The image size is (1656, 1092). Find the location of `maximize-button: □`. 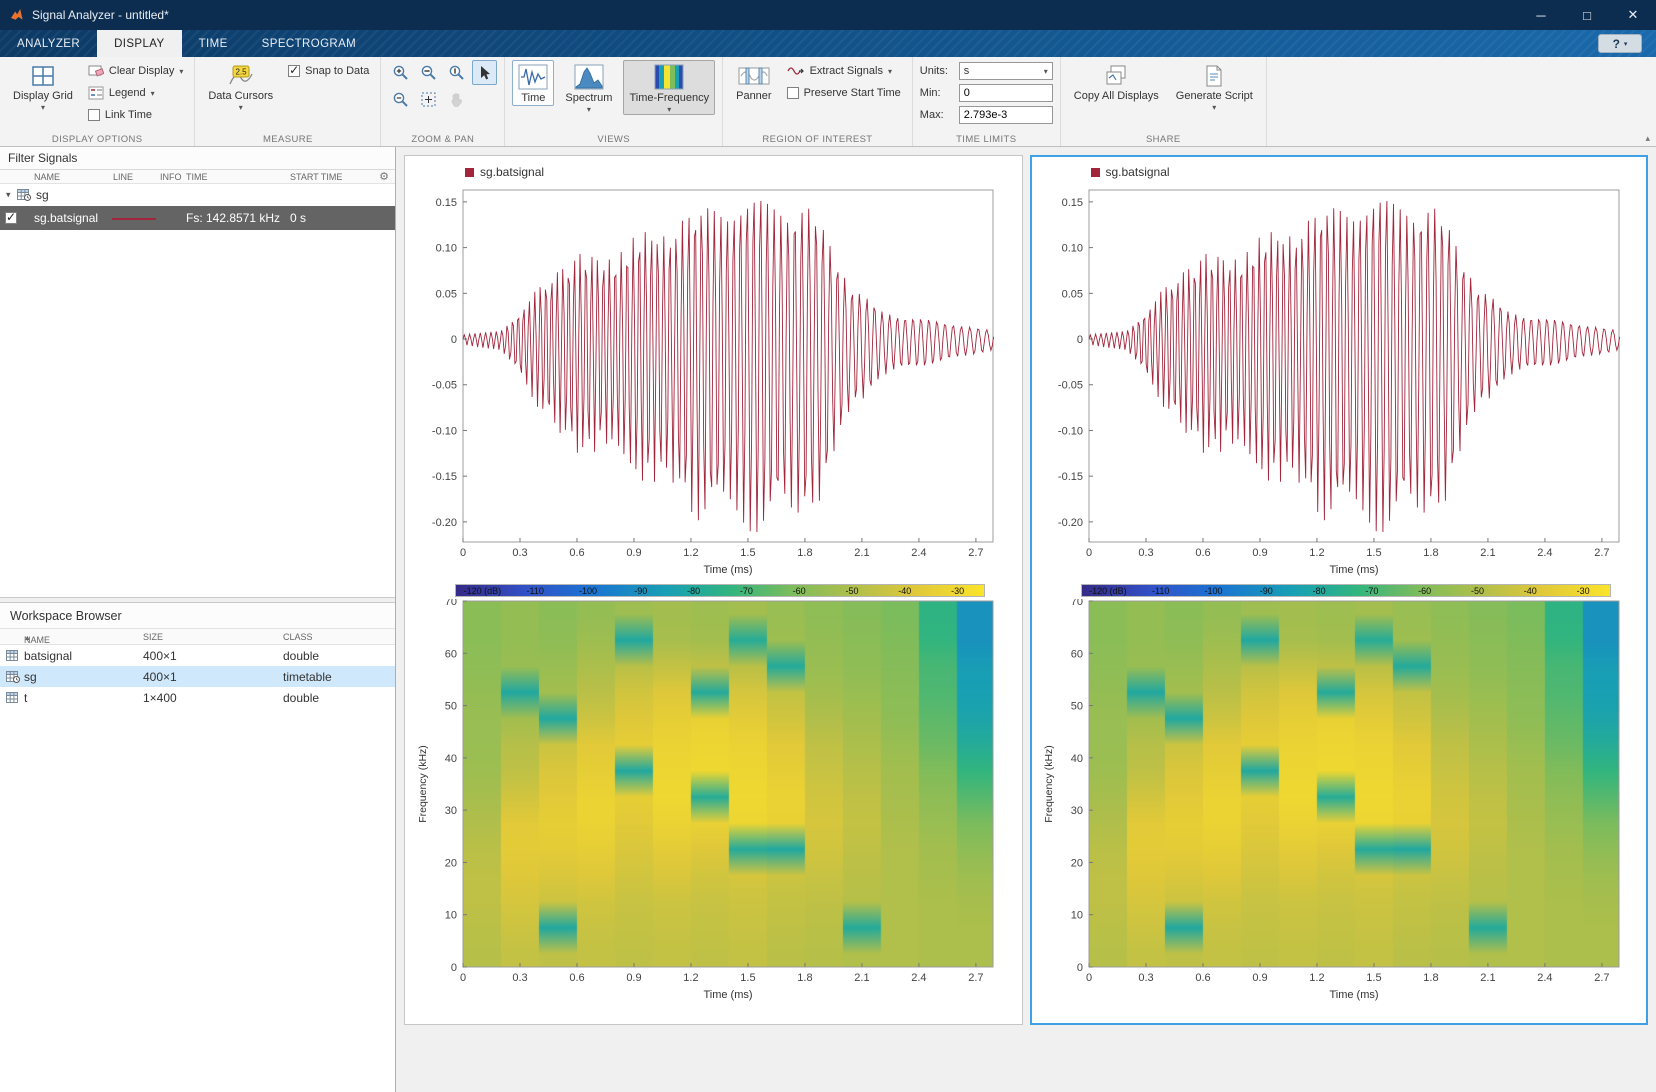

maximize-button: □ is located at coordinates (1587, 15).